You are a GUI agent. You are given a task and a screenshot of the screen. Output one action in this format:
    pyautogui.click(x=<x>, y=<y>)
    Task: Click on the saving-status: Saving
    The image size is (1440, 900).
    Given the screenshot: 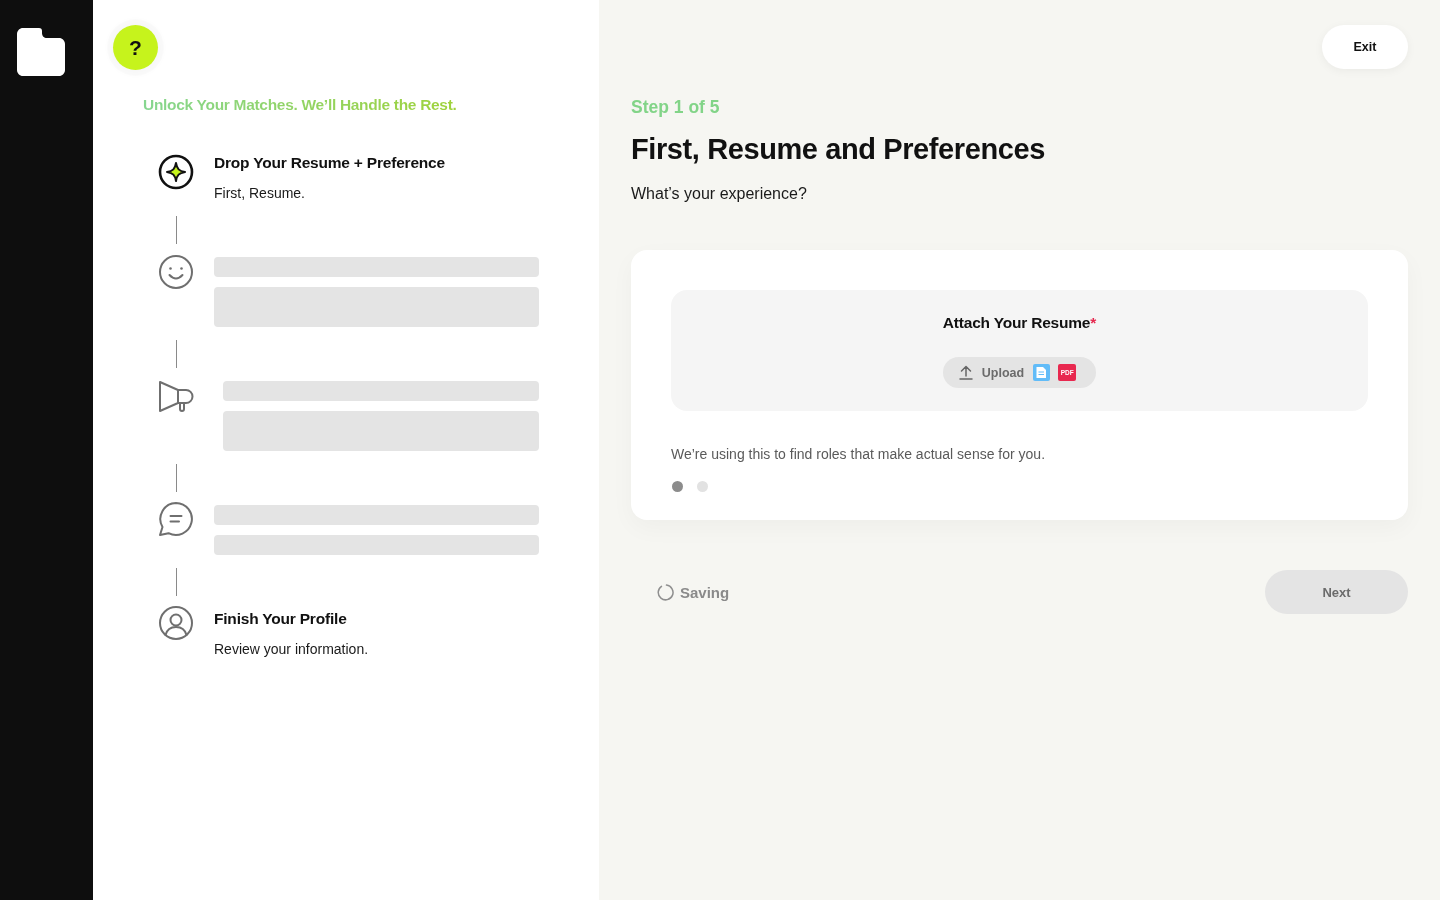 What is the action you would take?
    pyautogui.click(x=705, y=592)
    